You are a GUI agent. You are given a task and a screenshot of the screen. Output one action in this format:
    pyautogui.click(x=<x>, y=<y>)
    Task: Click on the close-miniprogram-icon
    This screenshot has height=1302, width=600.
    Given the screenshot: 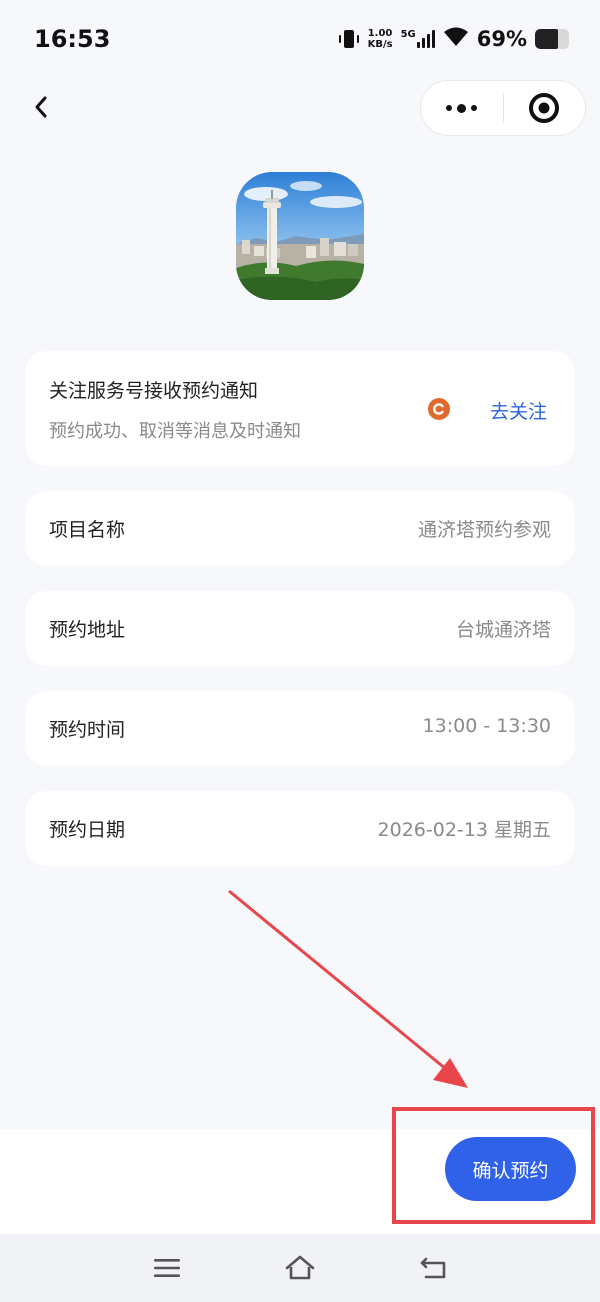 What is the action you would take?
    pyautogui.click(x=544, y=108)
    